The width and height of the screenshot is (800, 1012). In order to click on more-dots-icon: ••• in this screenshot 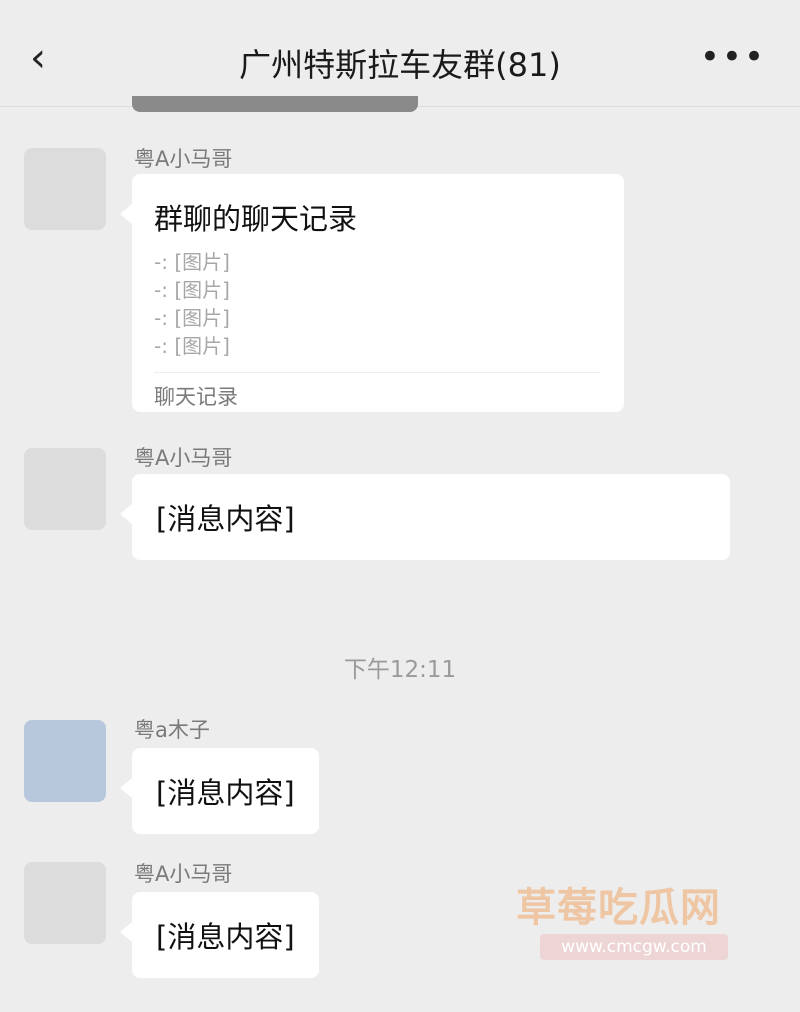, I will do `click(733, 57)`.